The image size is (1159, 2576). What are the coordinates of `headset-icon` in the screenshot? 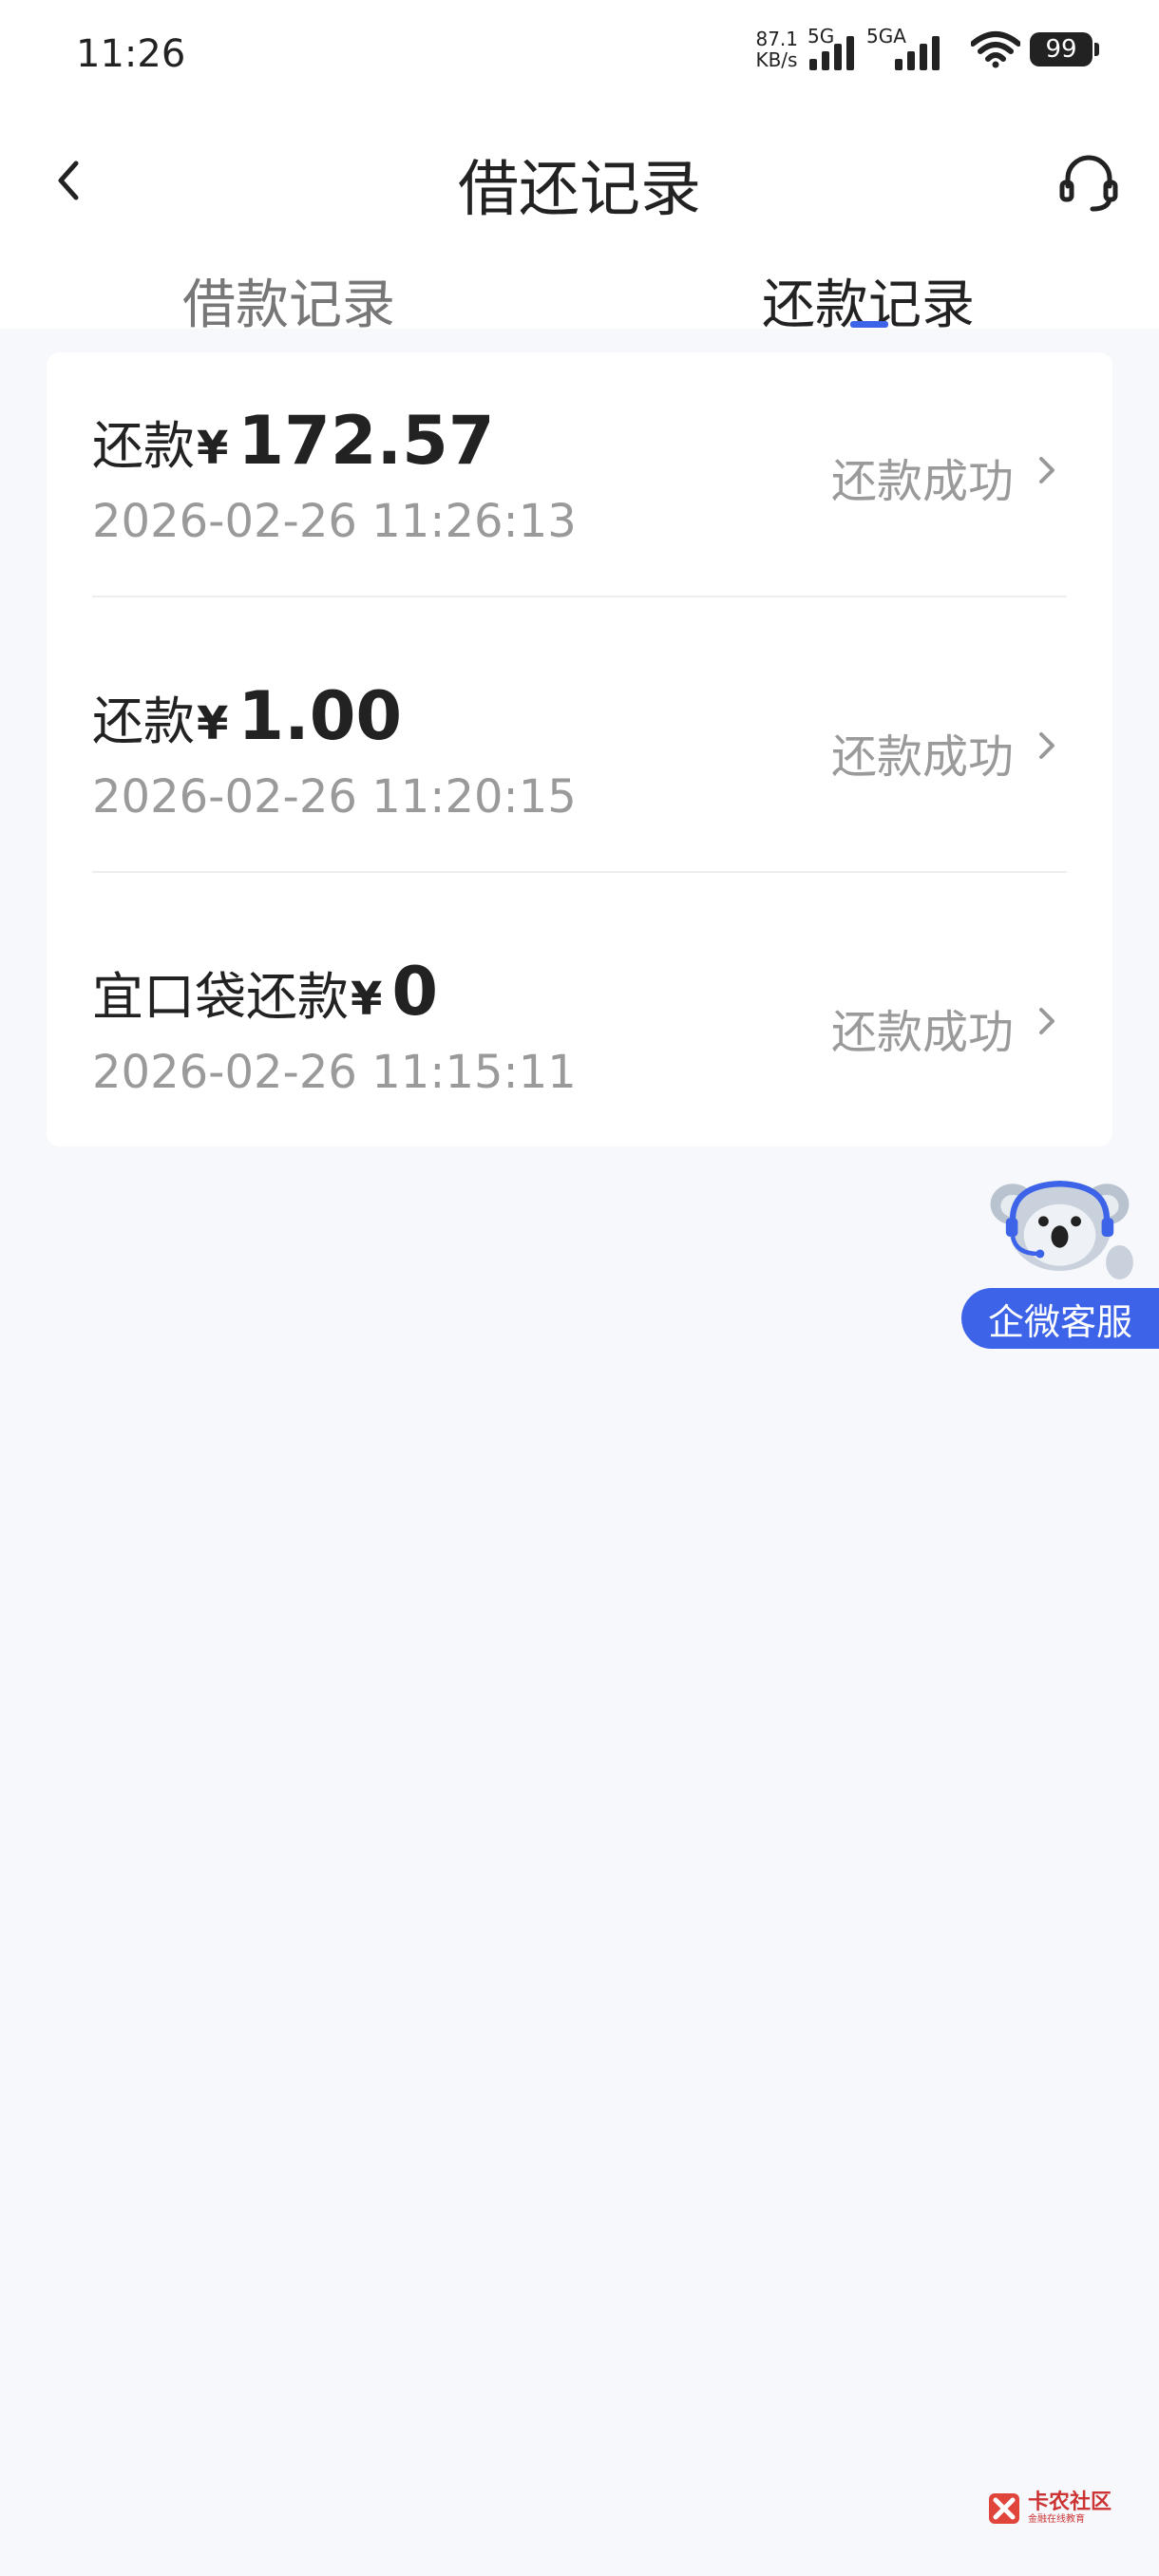 It's located at (1088, 182).